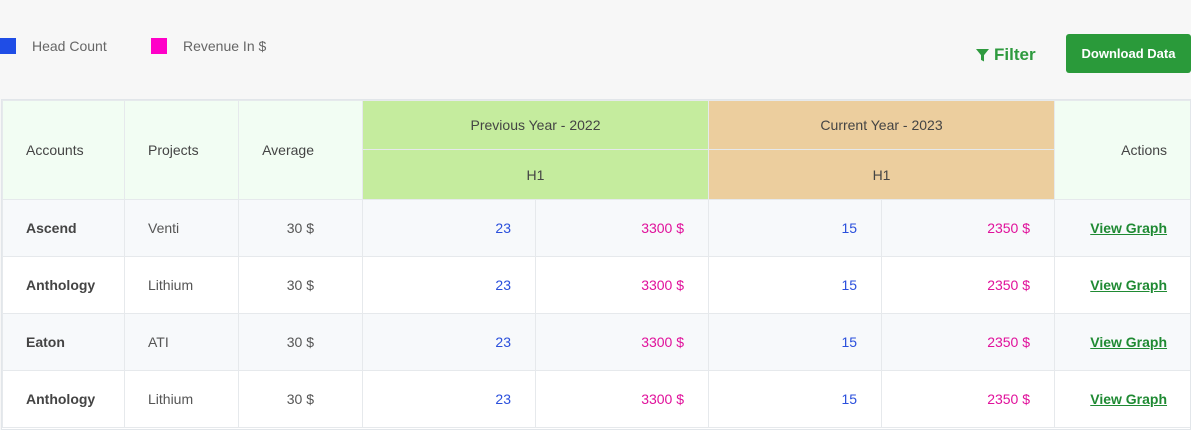  Describe the element at coordinates (181, 342) in the screenshot. I see `project-cell: ATI` at that location.